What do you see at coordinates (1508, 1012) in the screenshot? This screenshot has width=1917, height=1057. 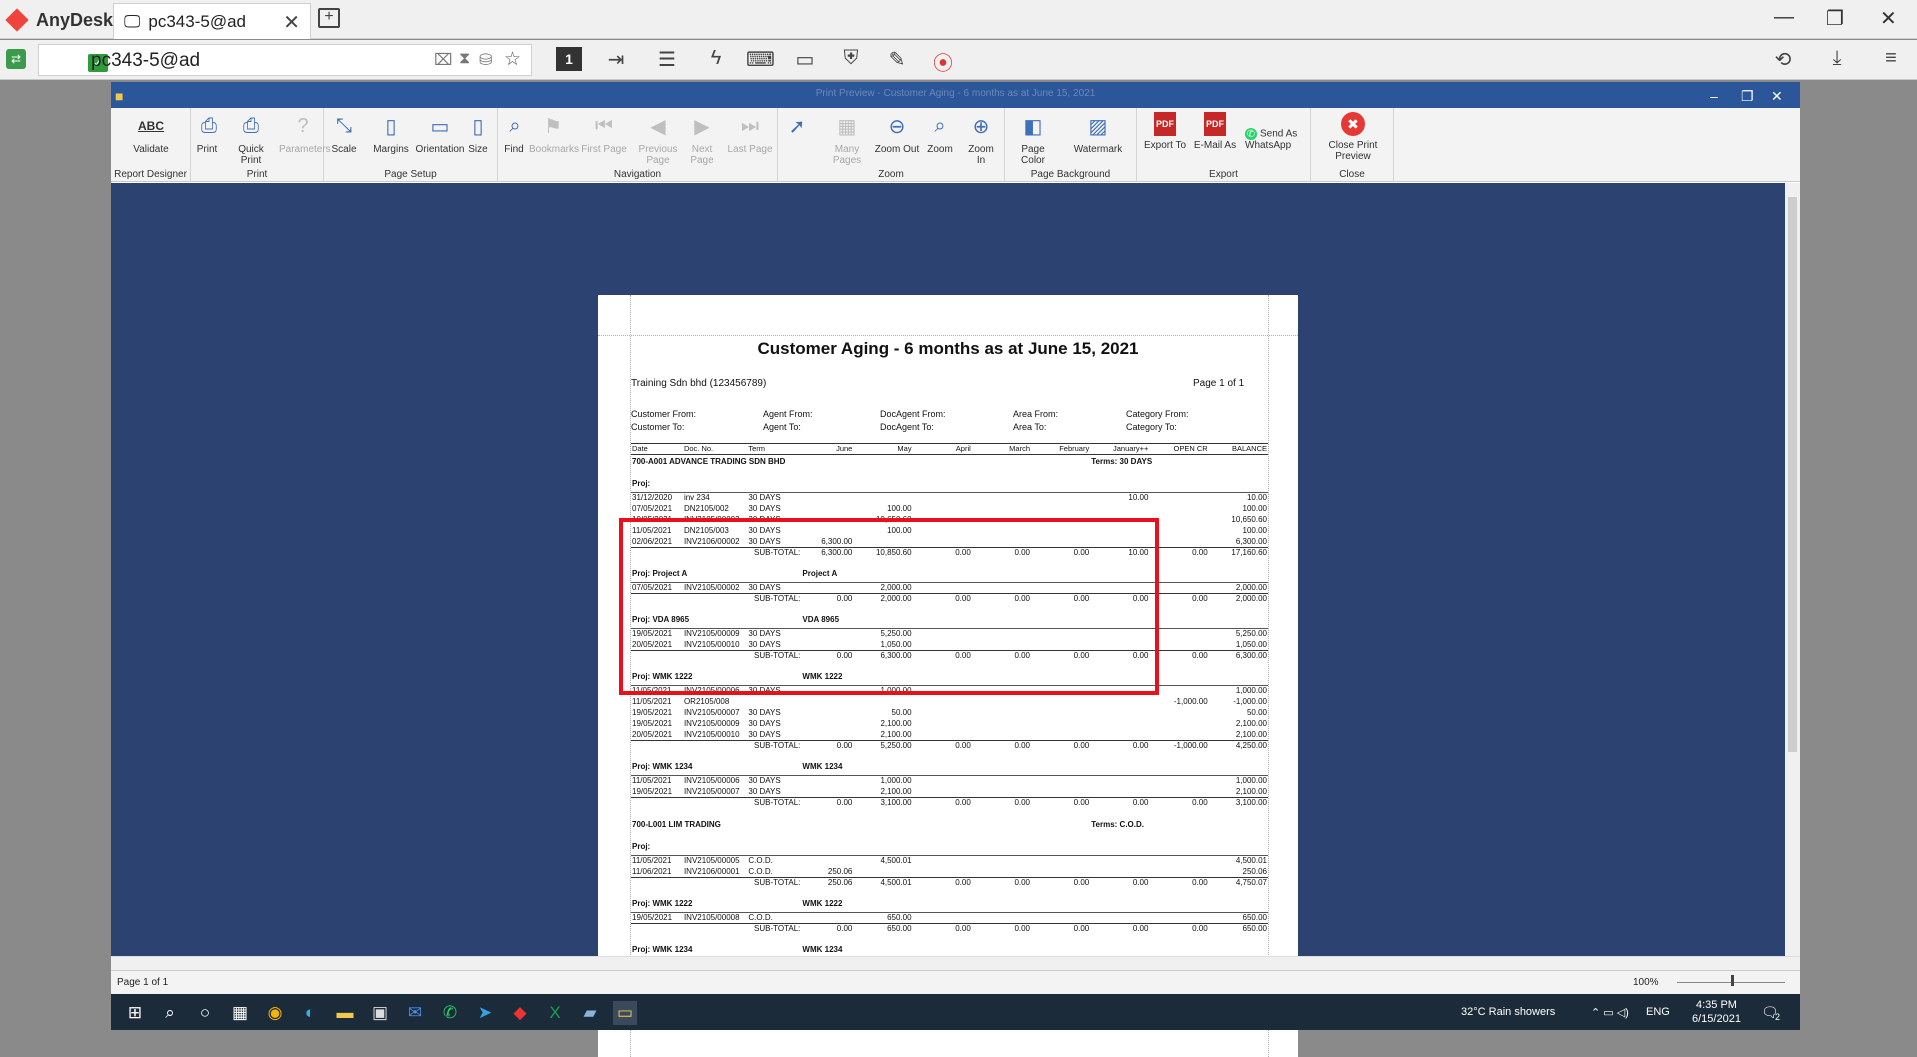 I see `weather-text: 32°C Rain showers` at bounding box center [1508, 1012].